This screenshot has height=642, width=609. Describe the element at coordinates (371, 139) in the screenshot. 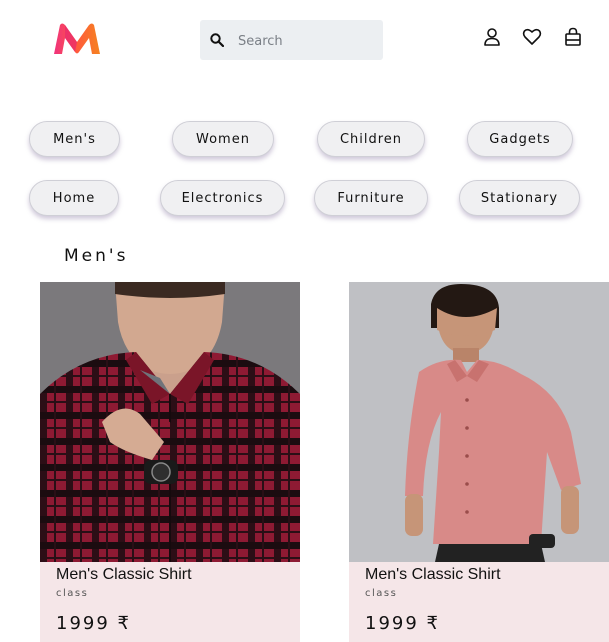

I see `category-chip-children: Children` at that location.